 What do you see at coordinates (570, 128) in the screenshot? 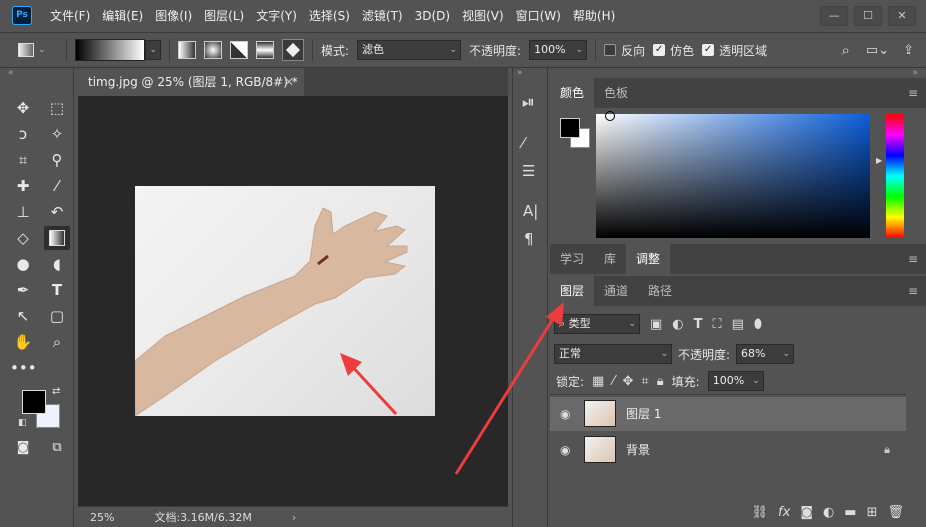
I see `foreground-color-chip` at bounding box center [570, 128].